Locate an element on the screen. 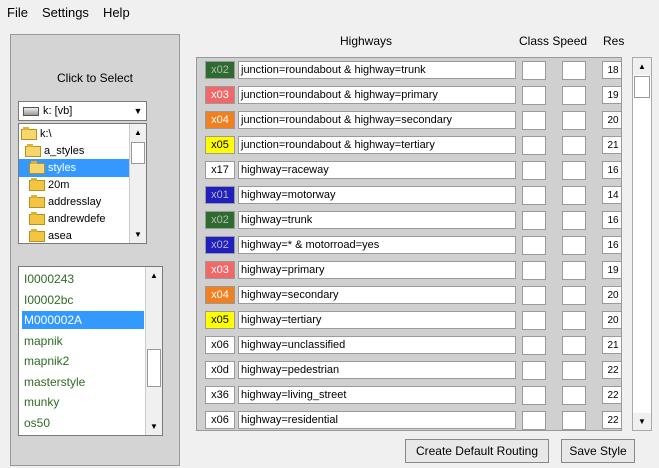  style-list-item: I00002bc is located at coordinates (83, 300).